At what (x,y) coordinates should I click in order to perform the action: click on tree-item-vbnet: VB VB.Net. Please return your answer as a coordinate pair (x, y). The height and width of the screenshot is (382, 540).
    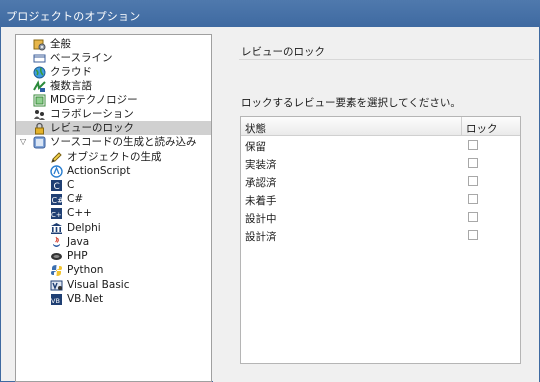
    Looking at the image, I should click on (113, 299).